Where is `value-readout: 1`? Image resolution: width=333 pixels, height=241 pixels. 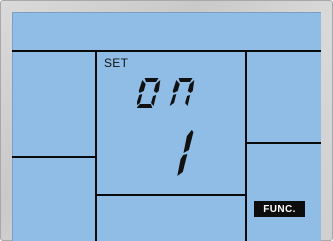
value-readout: 1 is located at coordinates (183, 153).